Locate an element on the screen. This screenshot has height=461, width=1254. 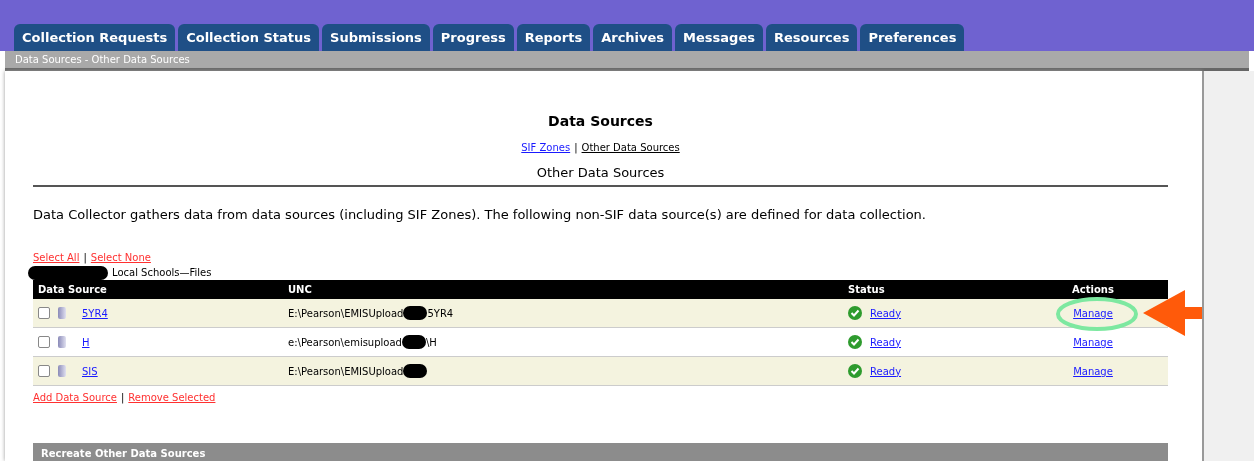
nav-tab: Preferences is located at coordinates (912, 37).